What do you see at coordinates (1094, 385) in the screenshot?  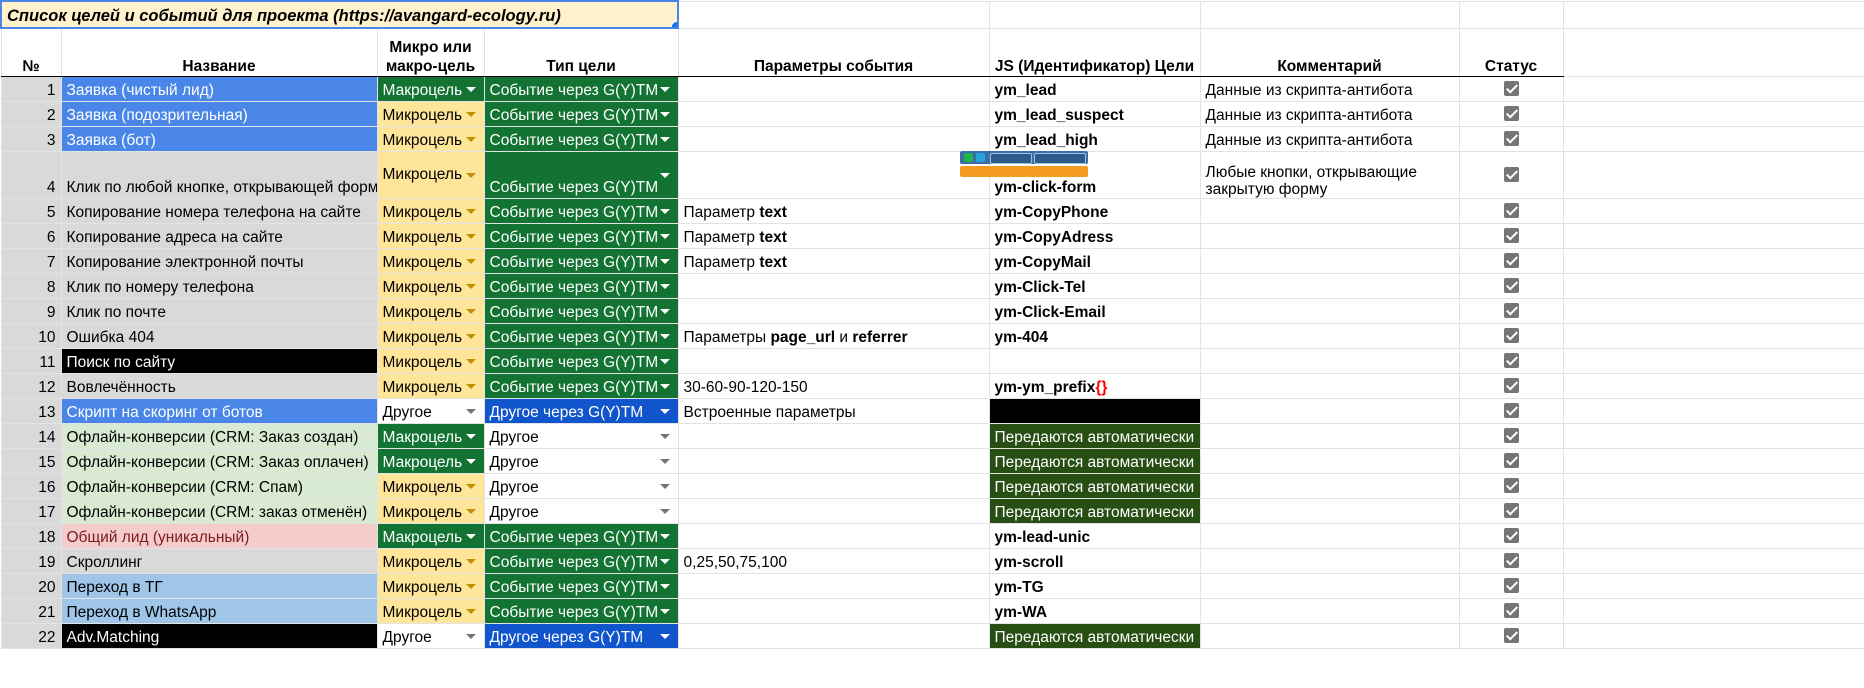 I see `js-identifier-cell: ym-ym_prefix{}` at bounding box center [1094, 385].